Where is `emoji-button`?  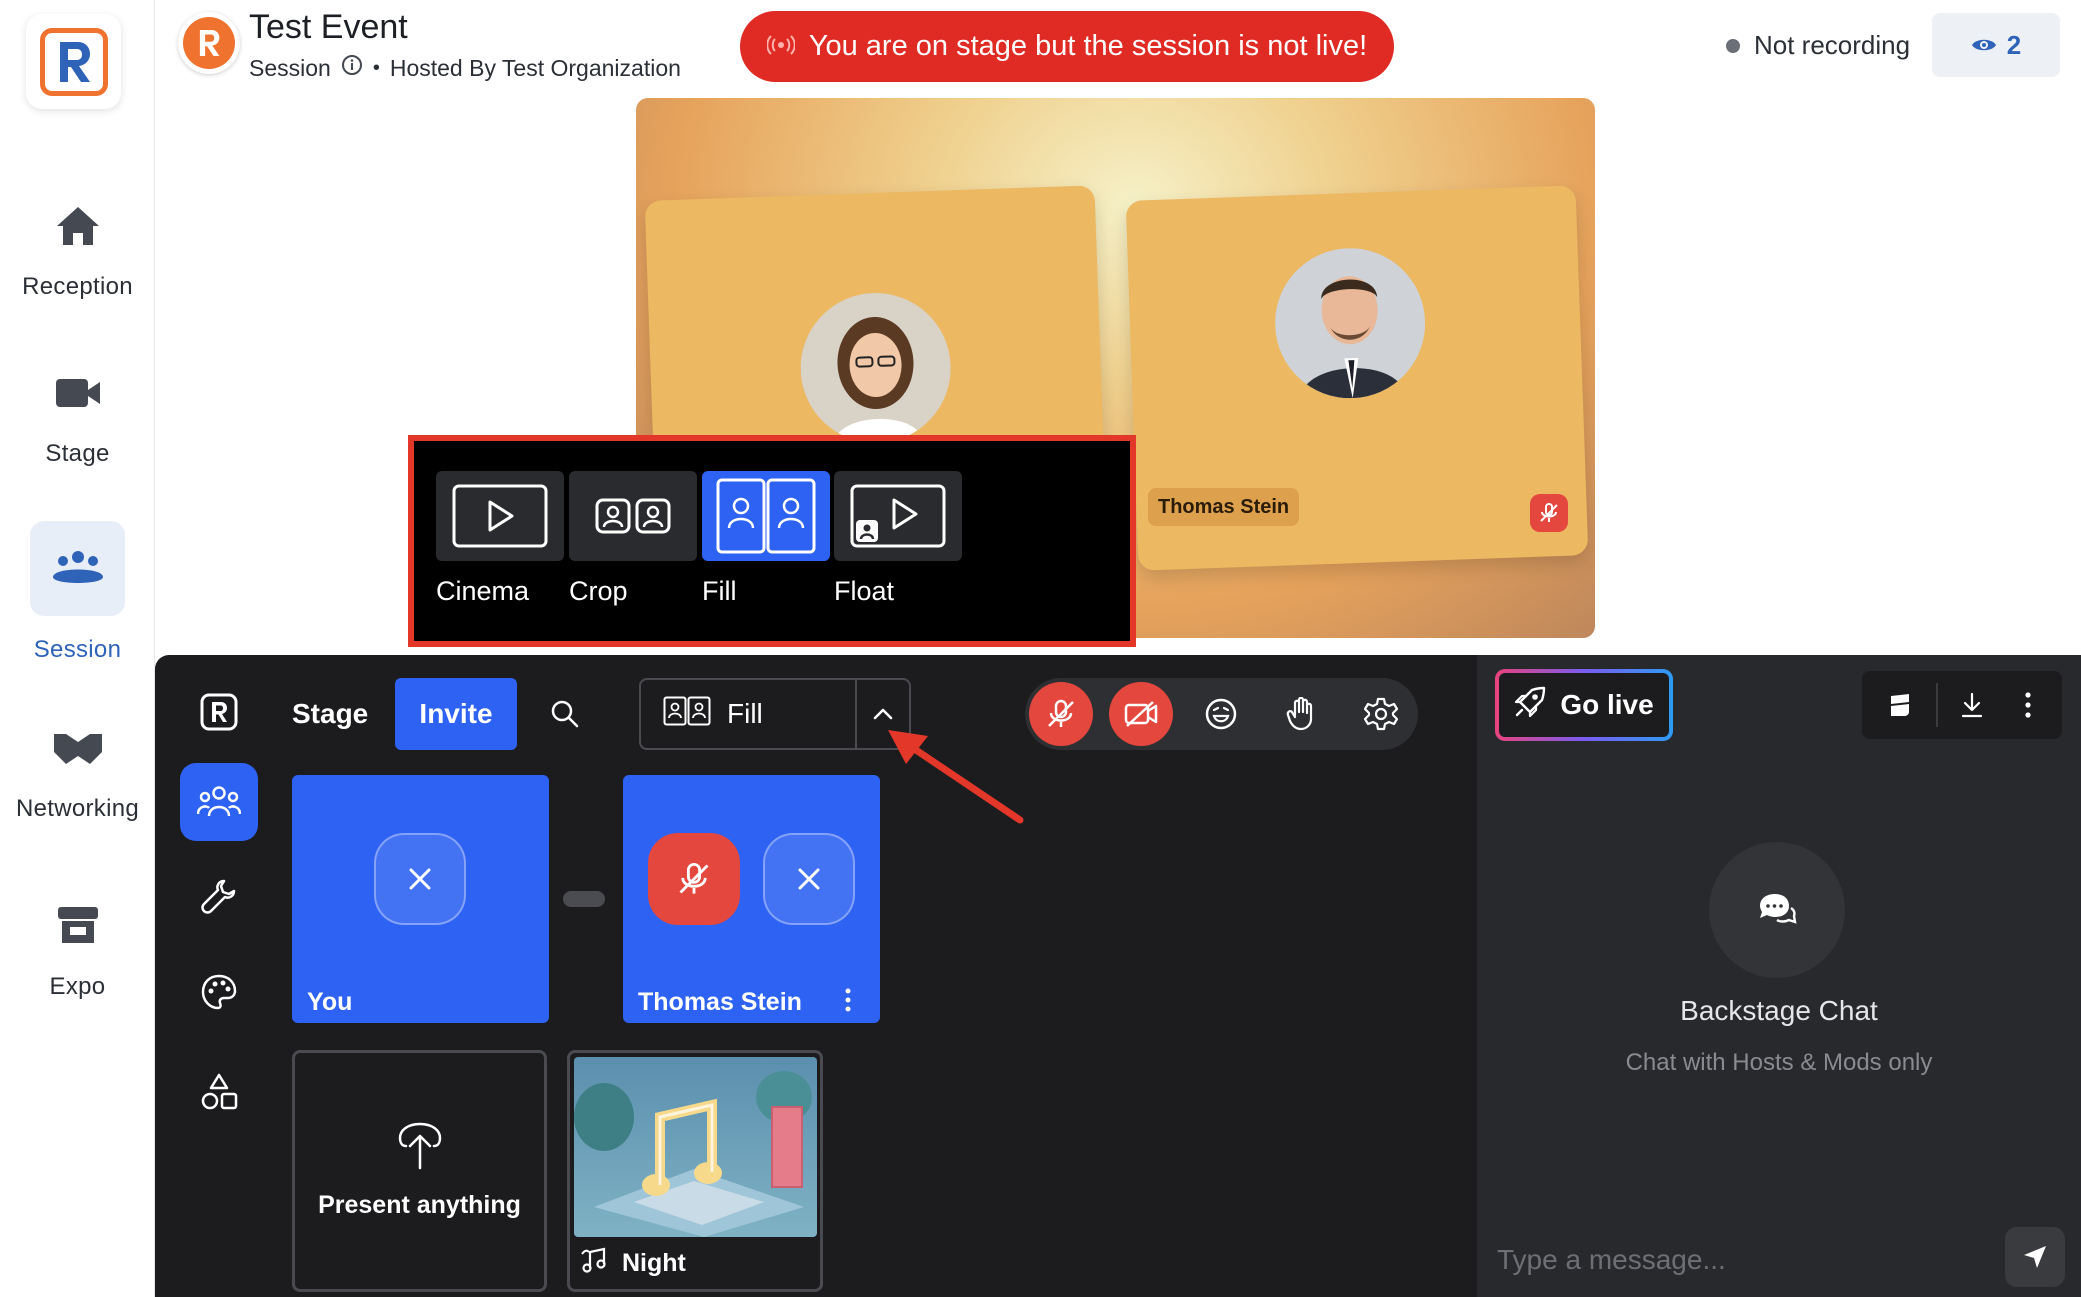 emoji-button is located at coordinates (1221, 714).